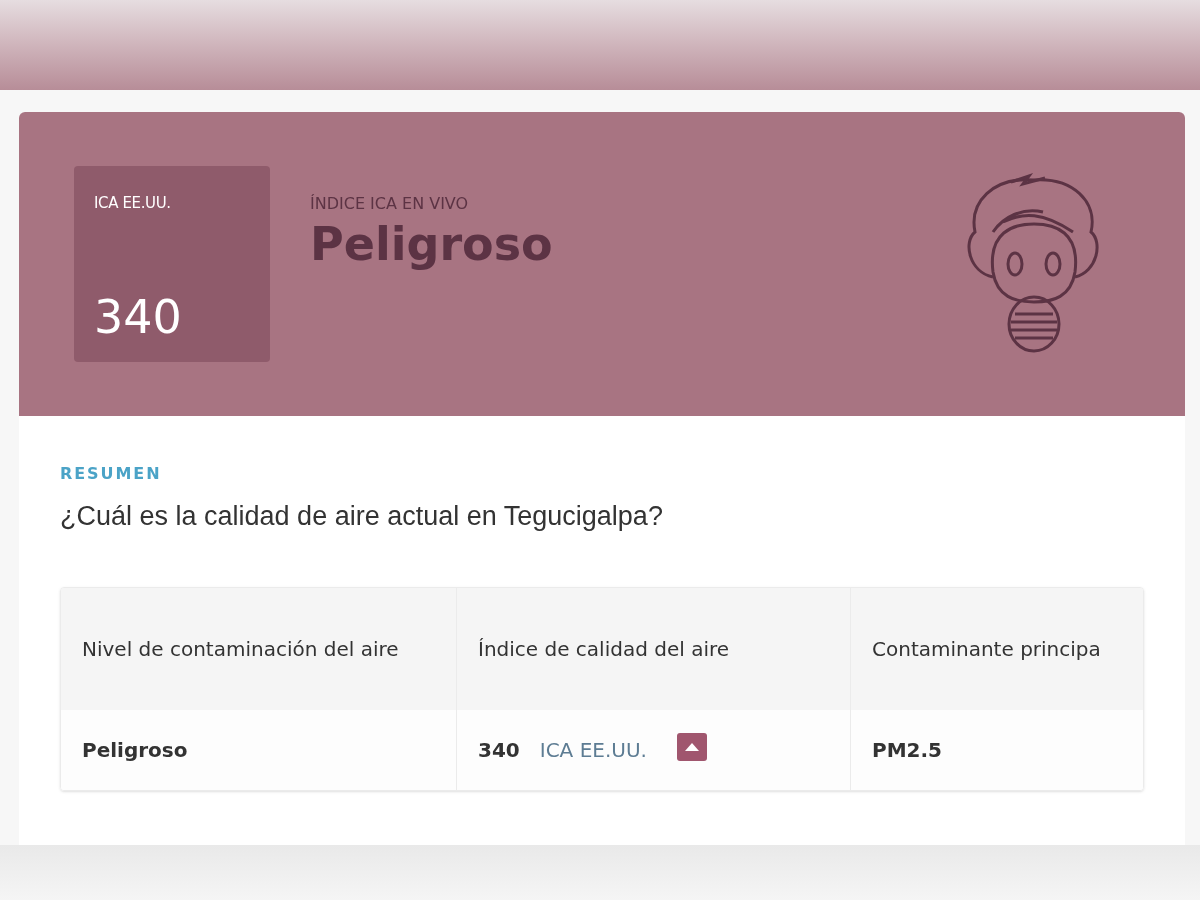 This screenshot has height=900, width=1200. Describe the element at coordinates (604, 649) in the screenshot. I see `column-header: Índice de calidad del aire` at that location.